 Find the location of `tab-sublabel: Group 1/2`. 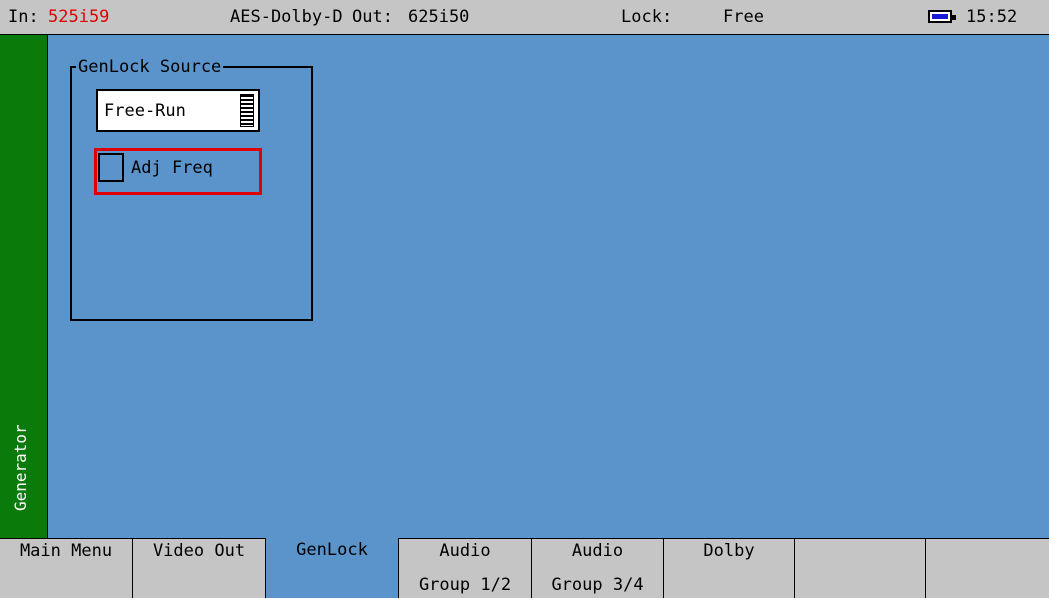

tab-sublabel: Group 1/2 is located at coordinates (465, 585).